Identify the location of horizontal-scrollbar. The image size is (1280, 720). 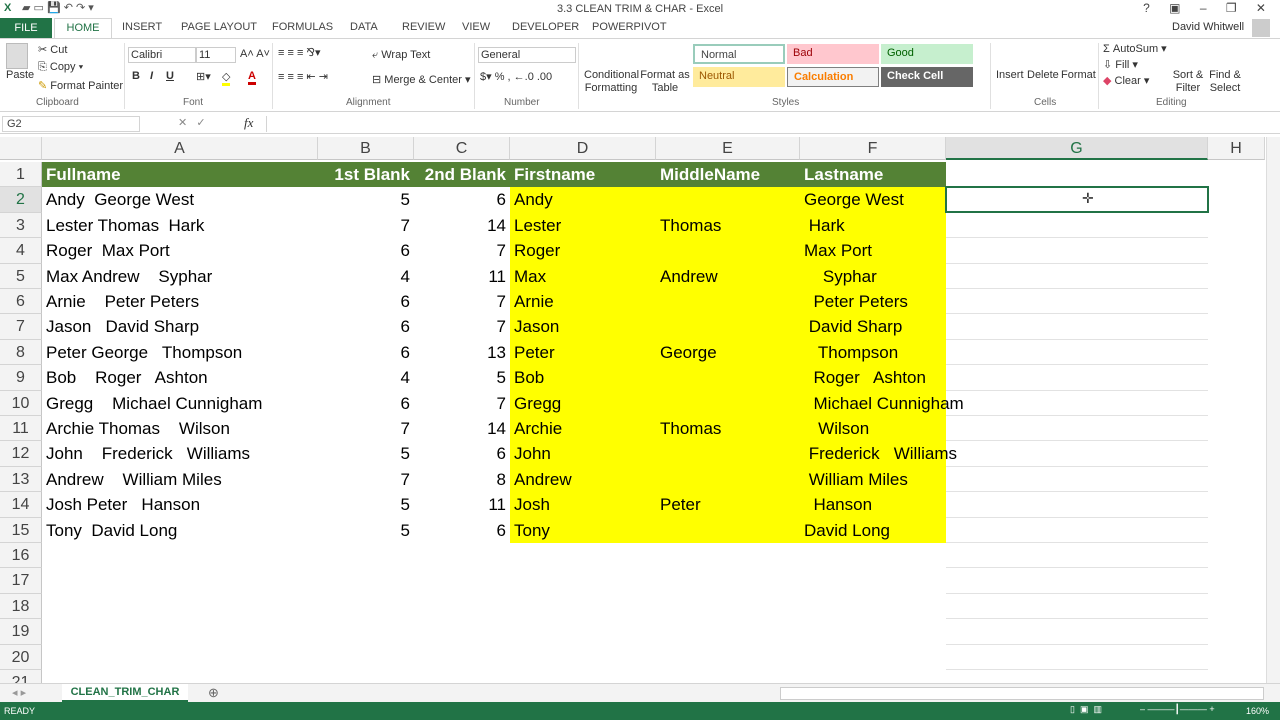
(1022, 693).